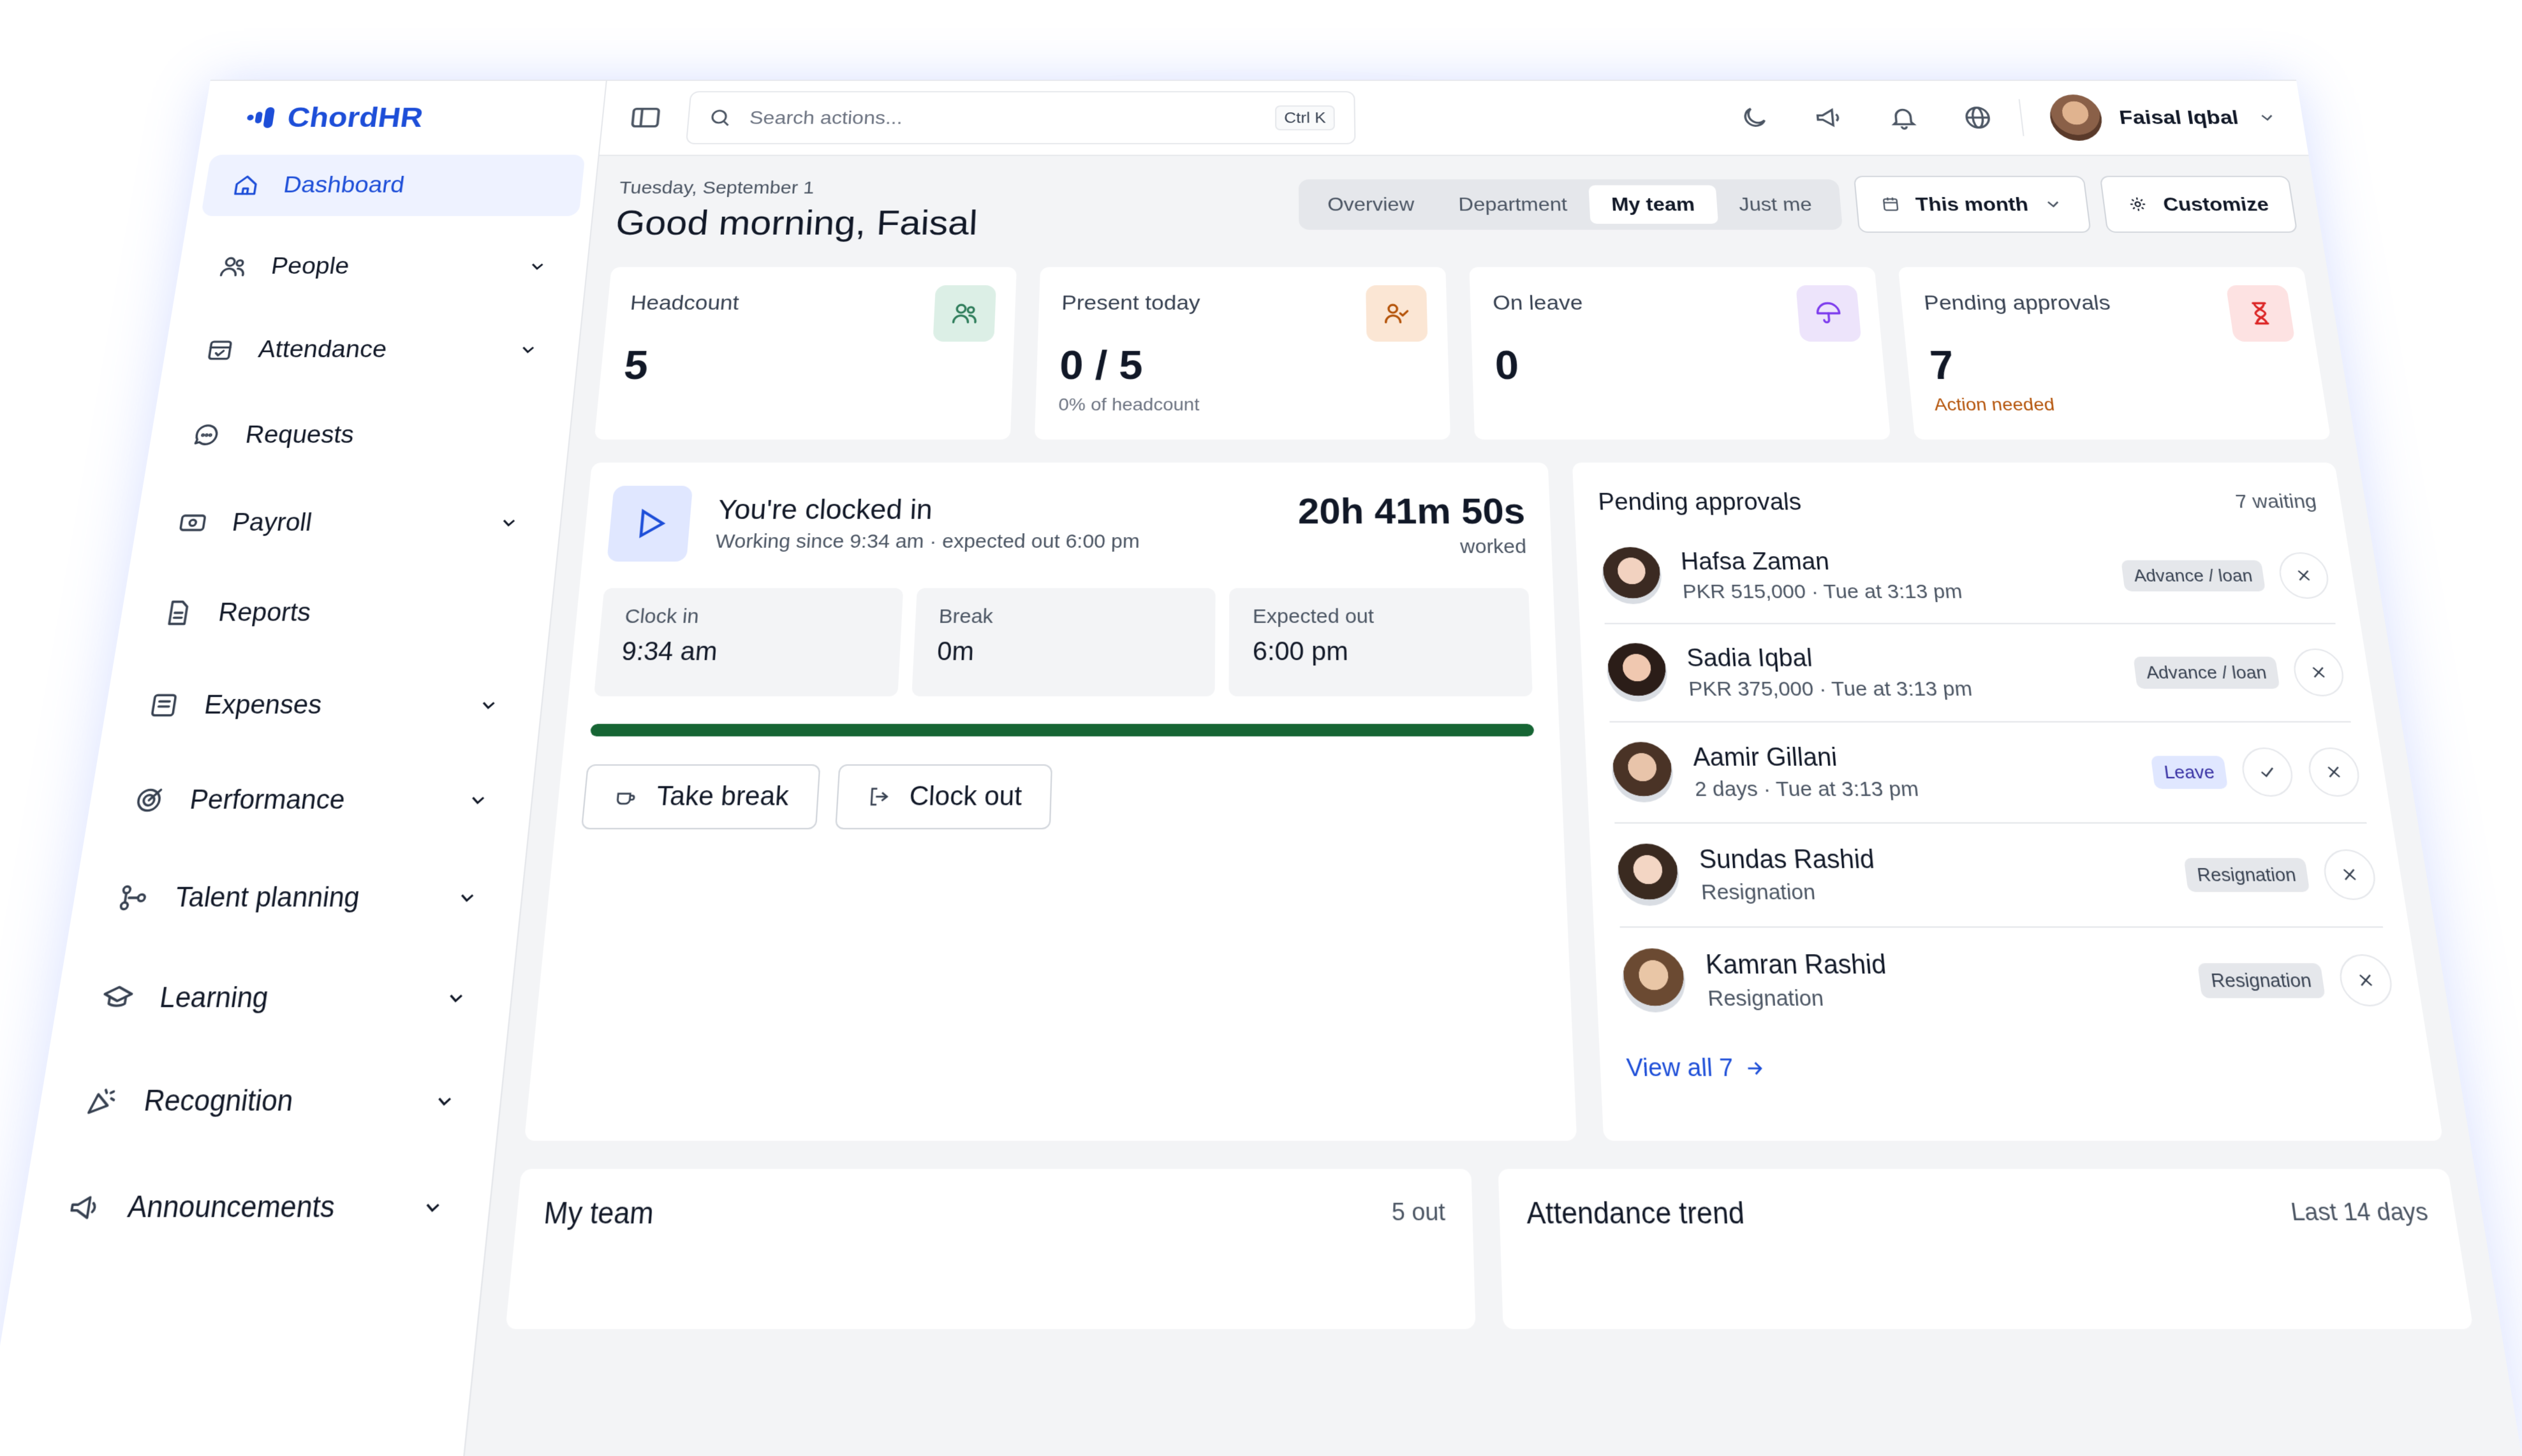  What do you see at coordinates (1021, 117) in the screenshot?
I see `search-input: Search actions... Ctrl K` at bounding box center [1021, 117].